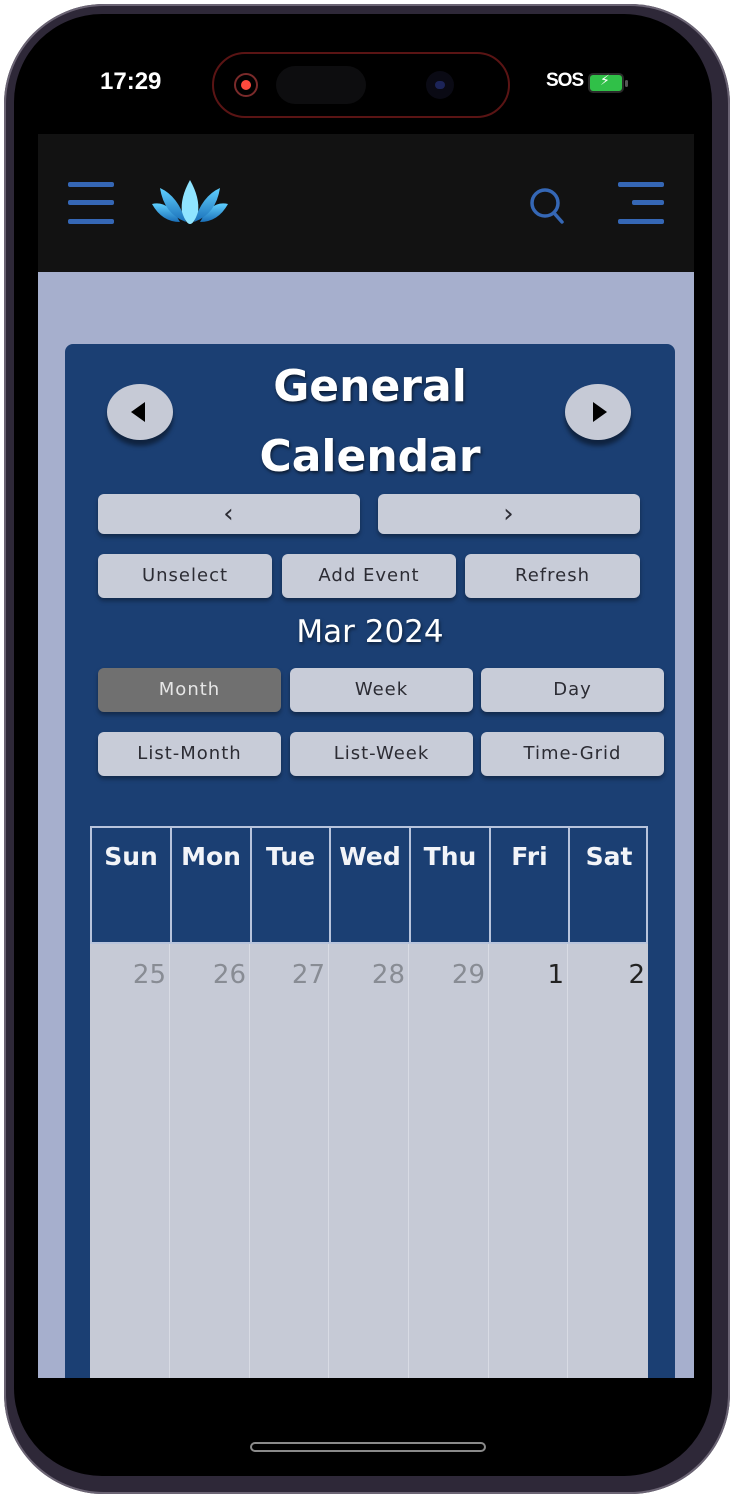  What do you see at coordinates (91, 203) in the screenshot?
I see `hamburger-menu-icon` at bounding box center [91, 203].